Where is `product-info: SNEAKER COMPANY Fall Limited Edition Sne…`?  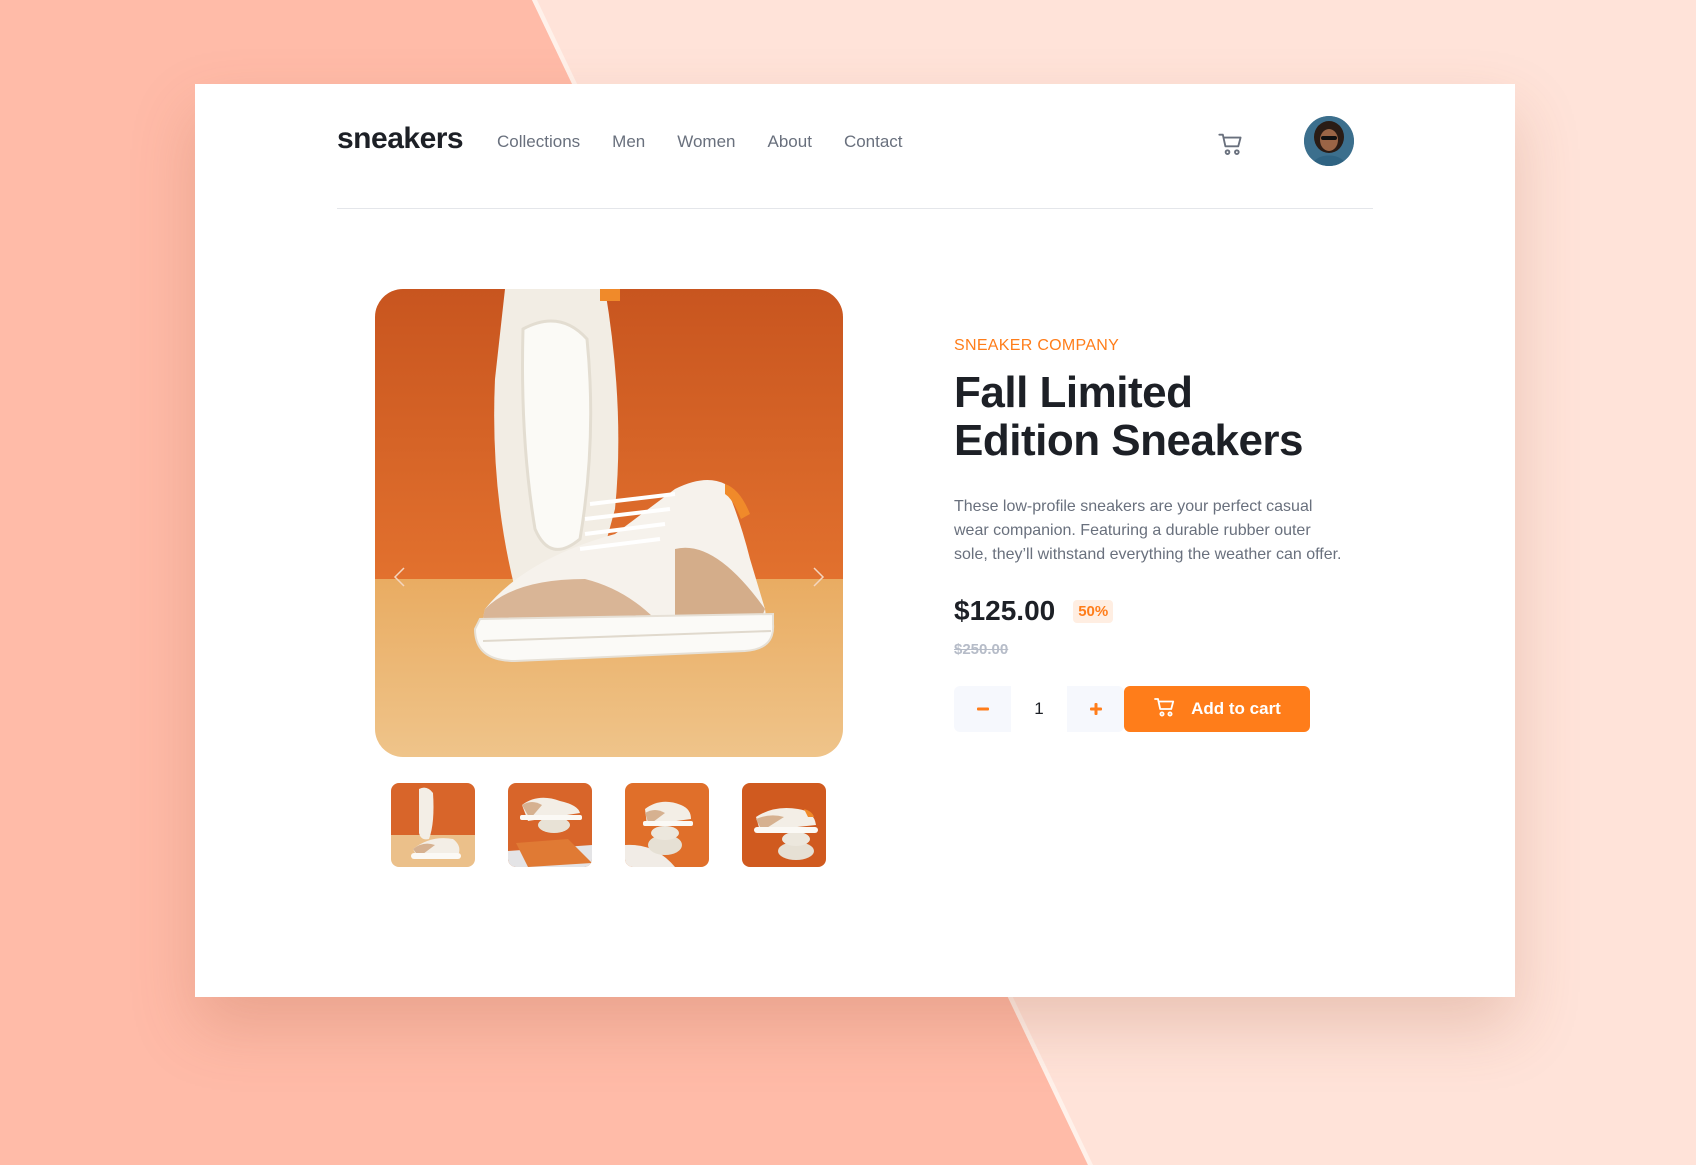
product-info: SNEAKER COMPANY Fall Limited Edition Sne… is located at coordinates (1149, 534).